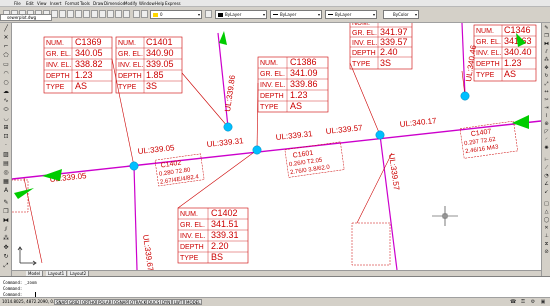 Image resolution: width=550 pixels, height=306 pixels. Describe the element at coordinates (17, 3) in the screenshot. I see `menu-file: File` at that location.